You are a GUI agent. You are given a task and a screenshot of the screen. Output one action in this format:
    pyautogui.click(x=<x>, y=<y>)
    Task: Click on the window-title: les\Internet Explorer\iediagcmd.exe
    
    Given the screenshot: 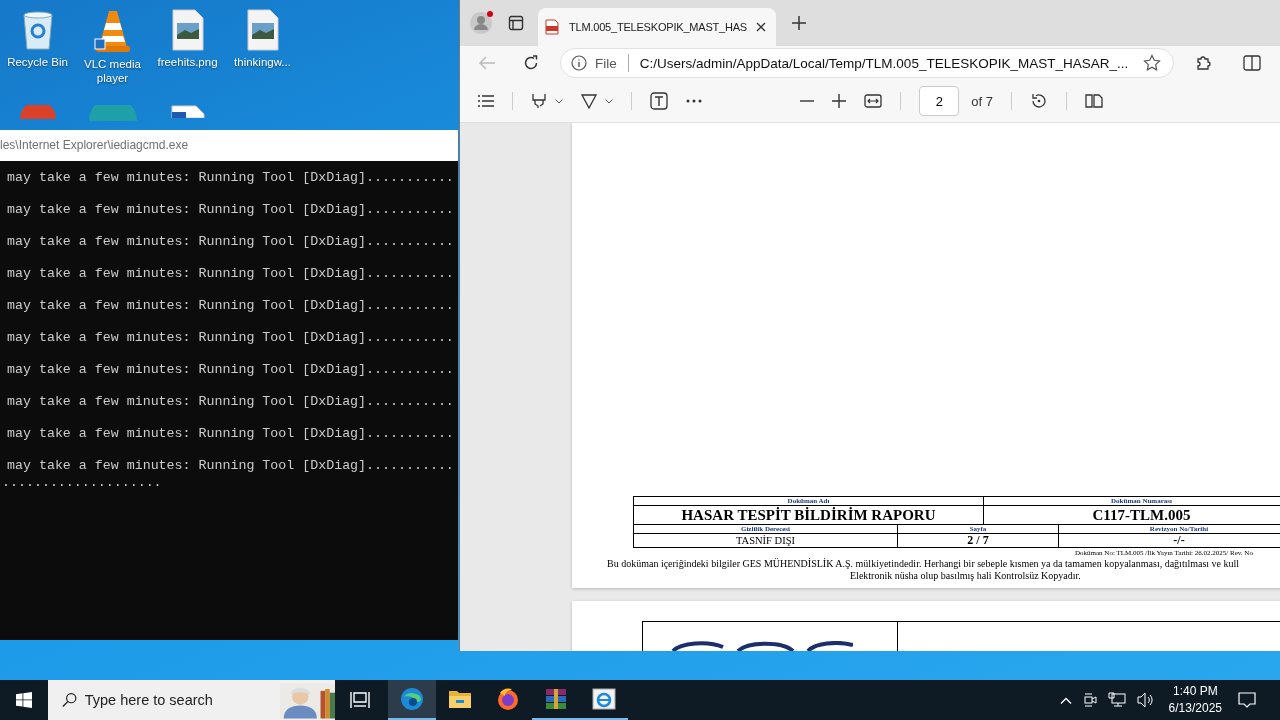 What is the action you would take?
    pyautogui.click(x=229, y=145)
    